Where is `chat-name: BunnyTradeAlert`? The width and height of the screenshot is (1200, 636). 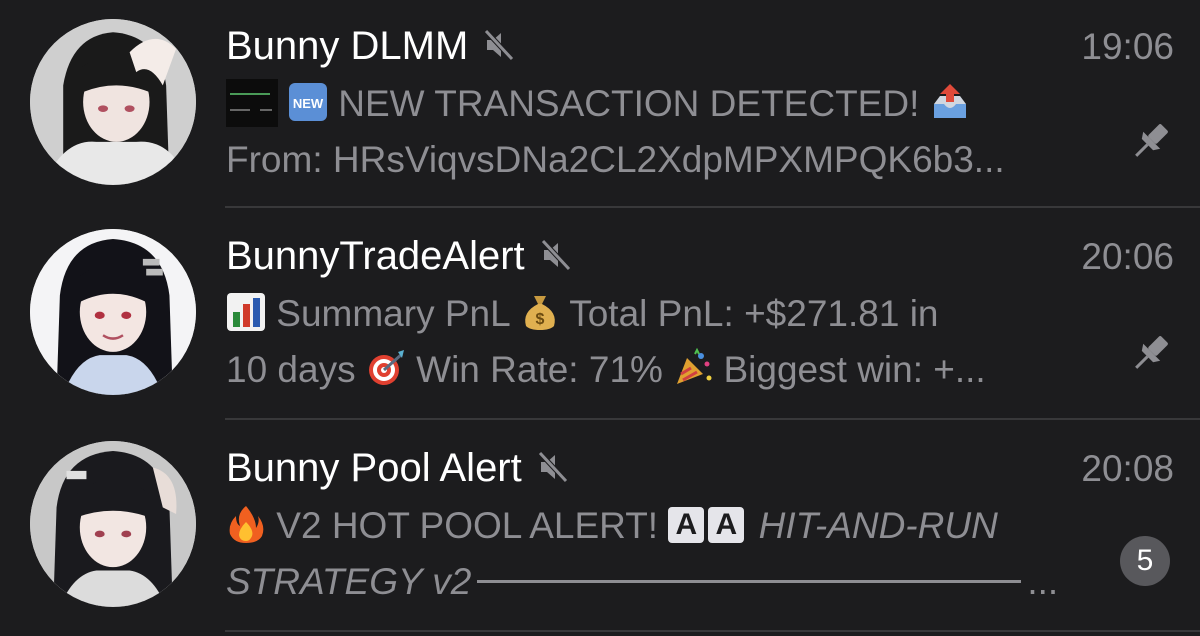
chat-name: BunnyTradeAlert is located at coordinates (375, 256).